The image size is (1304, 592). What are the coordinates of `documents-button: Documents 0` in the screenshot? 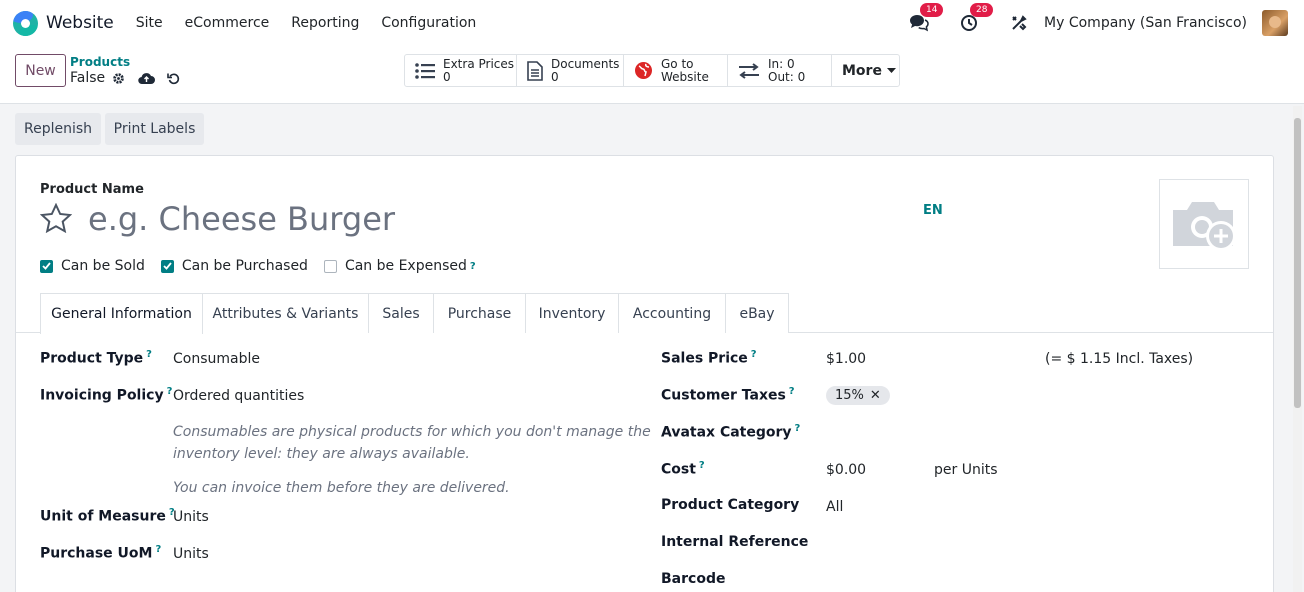 It's located at (570, 70).